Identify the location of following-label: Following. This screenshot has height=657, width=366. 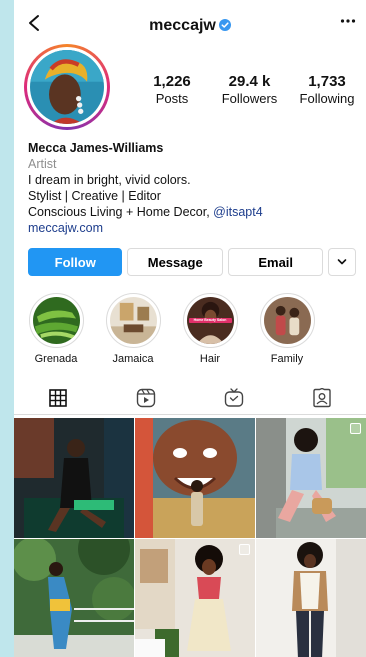
(327, 98).